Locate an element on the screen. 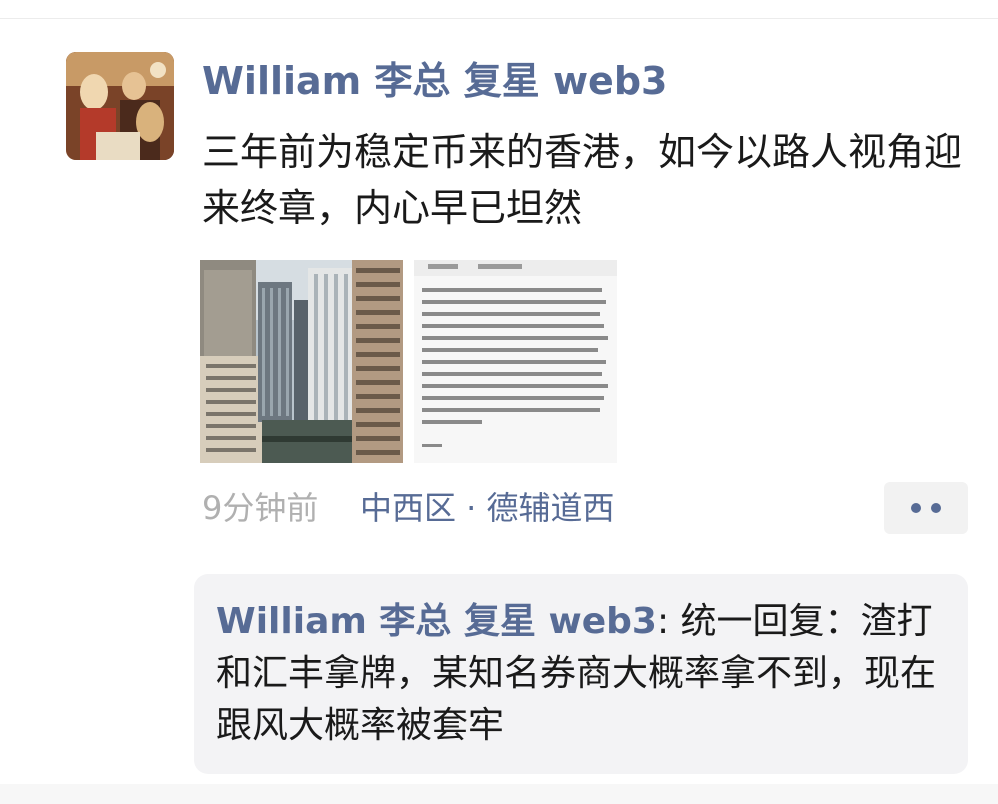  bottom-divider is located at coordinates (499, 794).